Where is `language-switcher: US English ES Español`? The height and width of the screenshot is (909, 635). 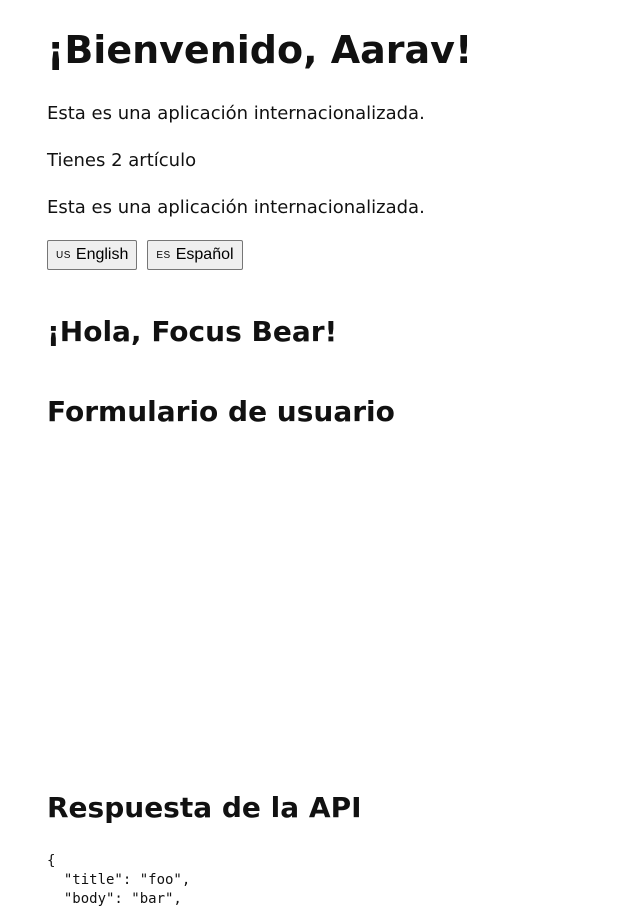 language-switcher: US English ES Español is located at coordinates (145, 255).